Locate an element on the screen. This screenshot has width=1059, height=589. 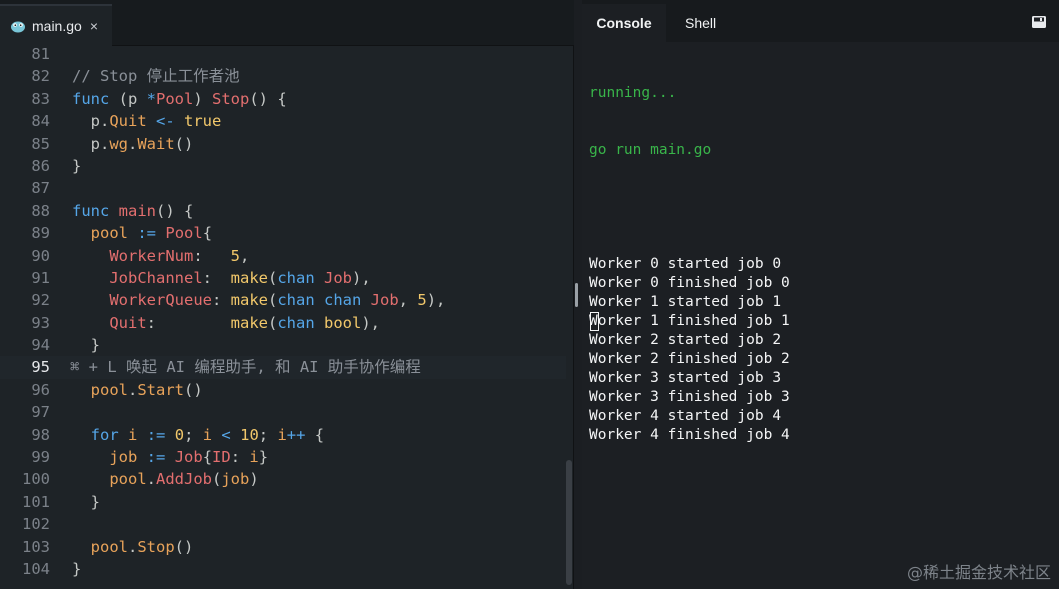
line-number: 97 is located at coordinates (40, 412).